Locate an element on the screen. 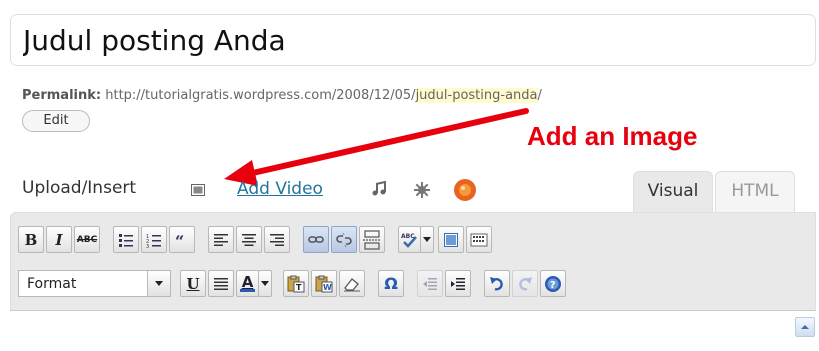  paste-text-icon: T is located at coordinates (296, 283).